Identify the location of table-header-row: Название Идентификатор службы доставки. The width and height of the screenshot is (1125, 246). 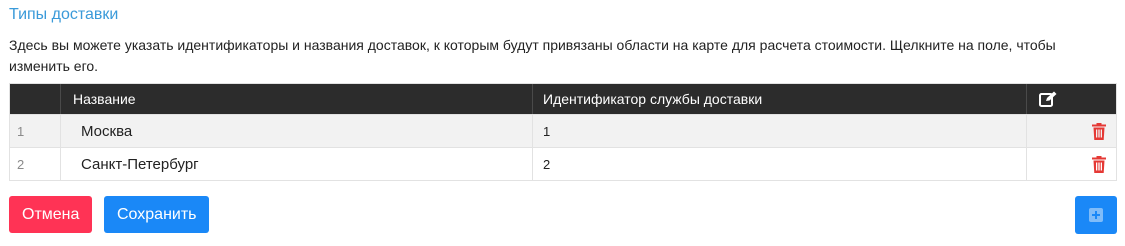
(563, 99).